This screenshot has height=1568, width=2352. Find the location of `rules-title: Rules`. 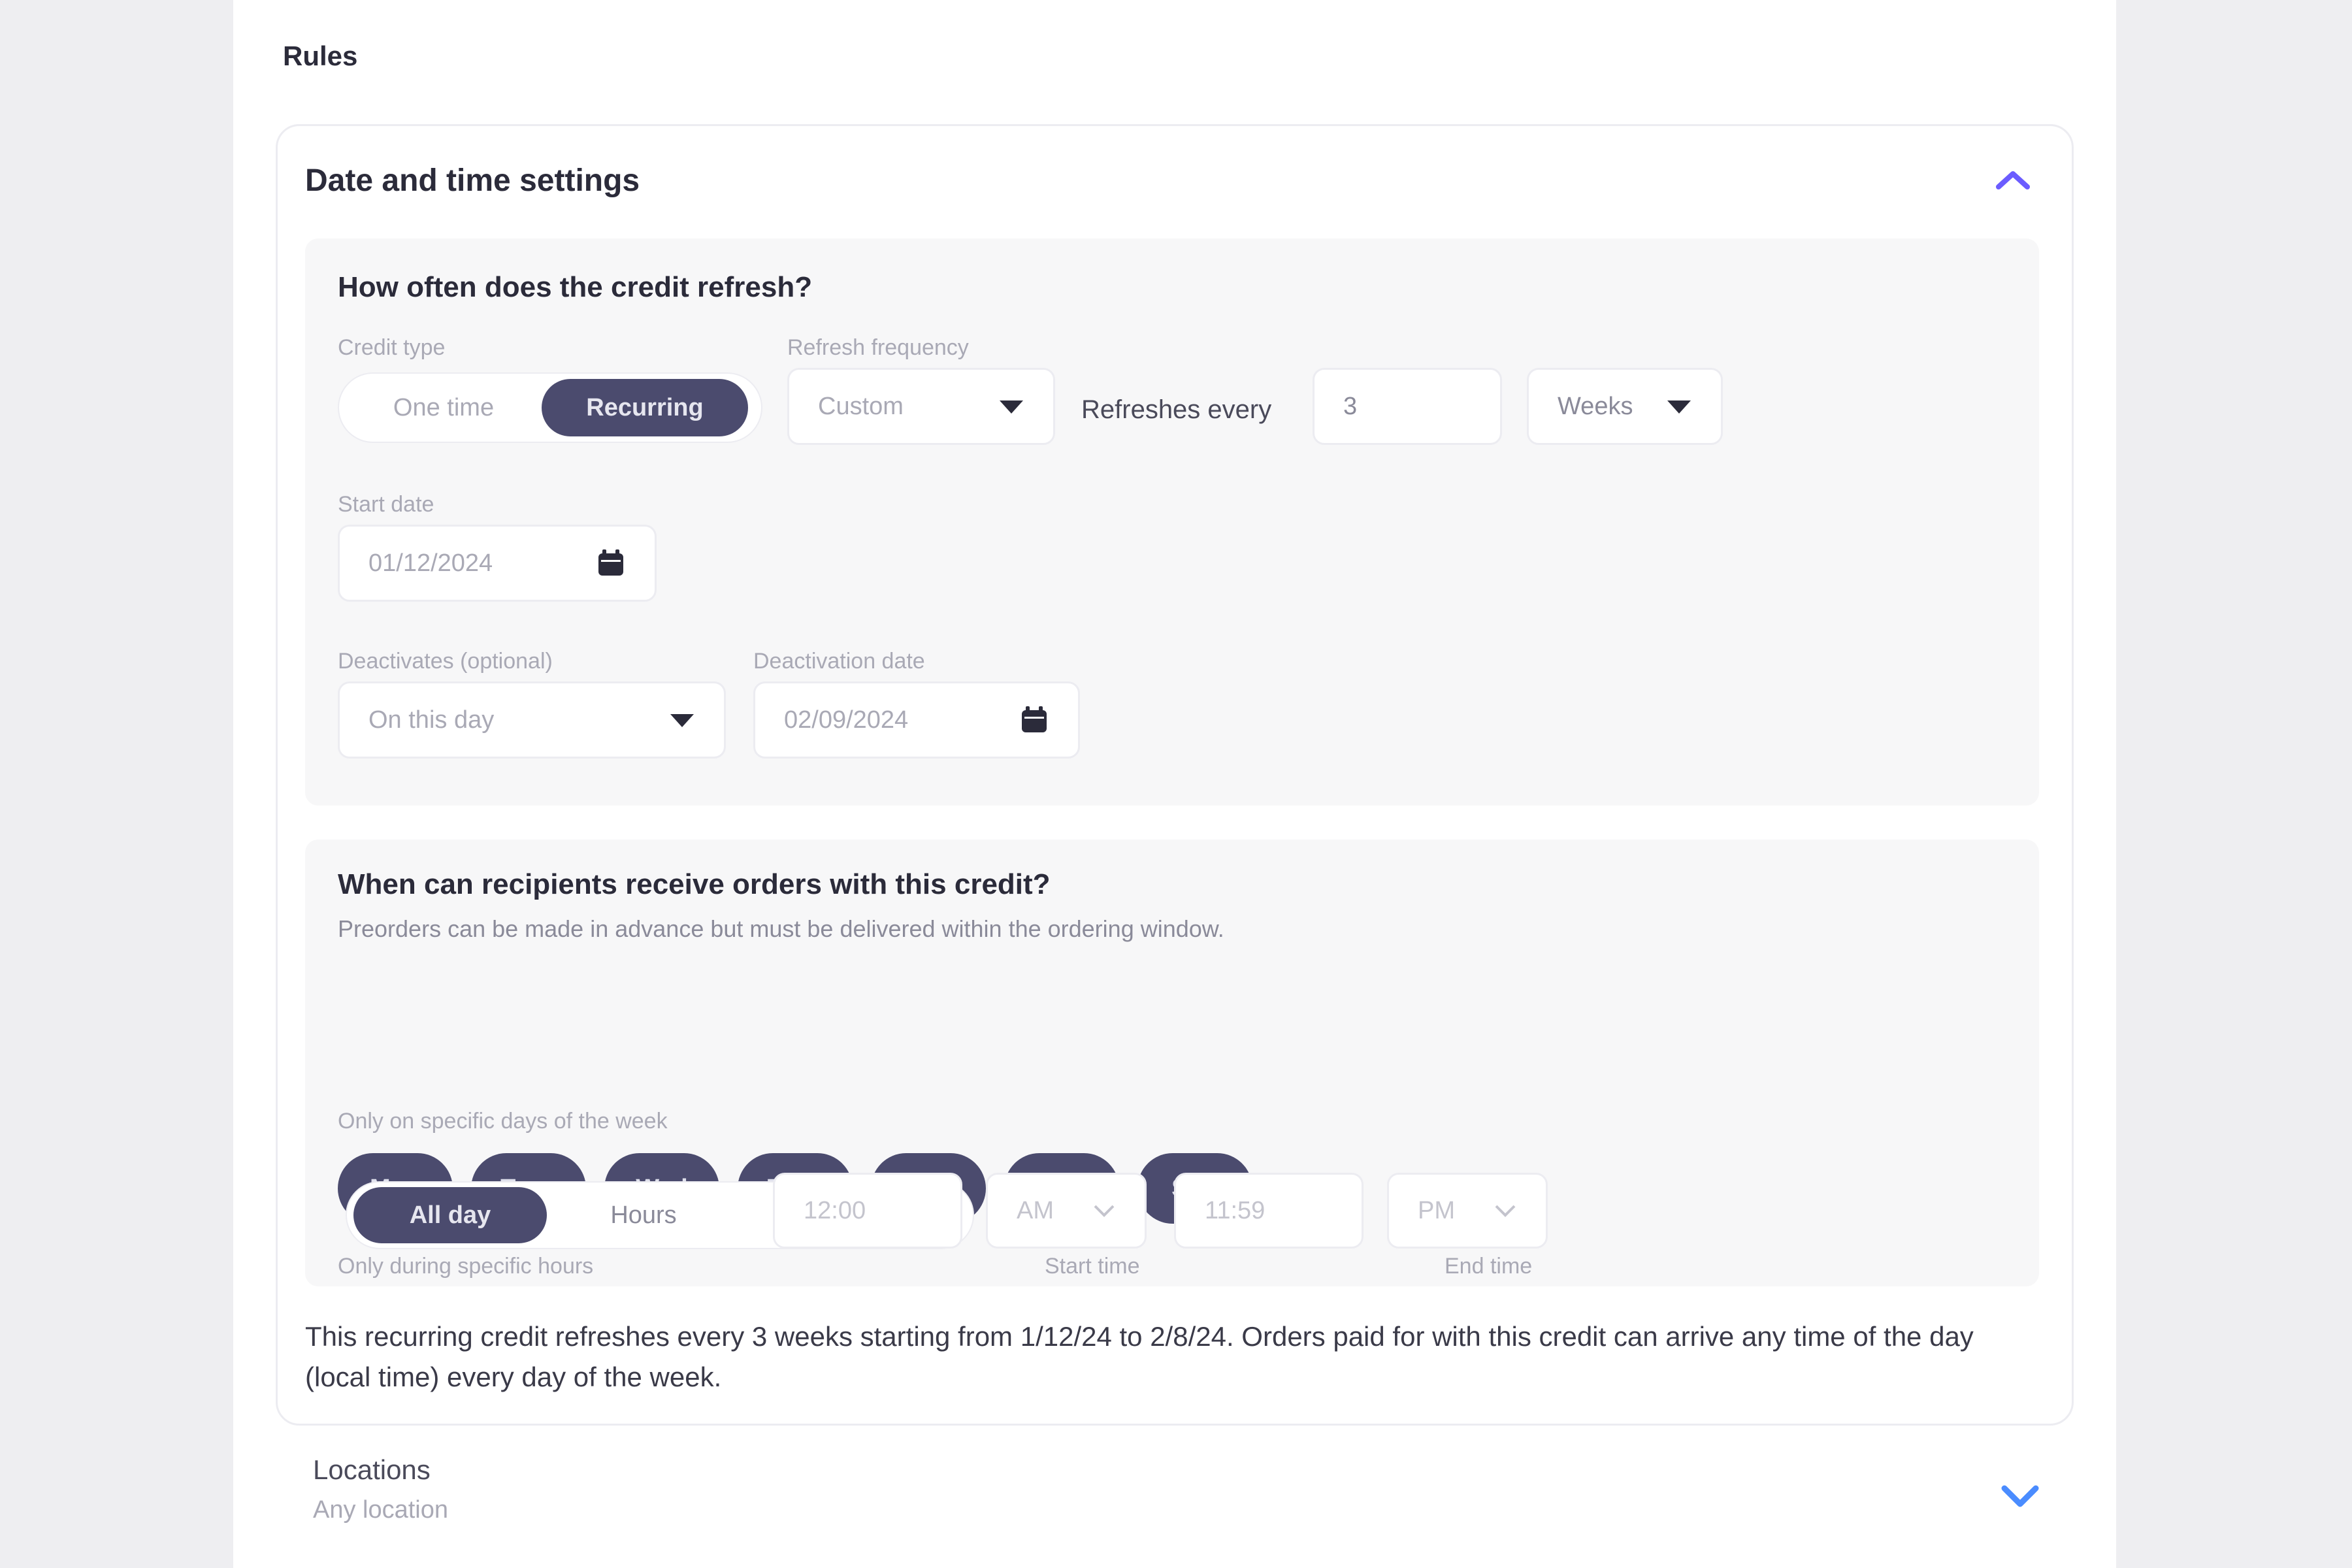

rules-title: Rules is located at coordinates (320, 56).